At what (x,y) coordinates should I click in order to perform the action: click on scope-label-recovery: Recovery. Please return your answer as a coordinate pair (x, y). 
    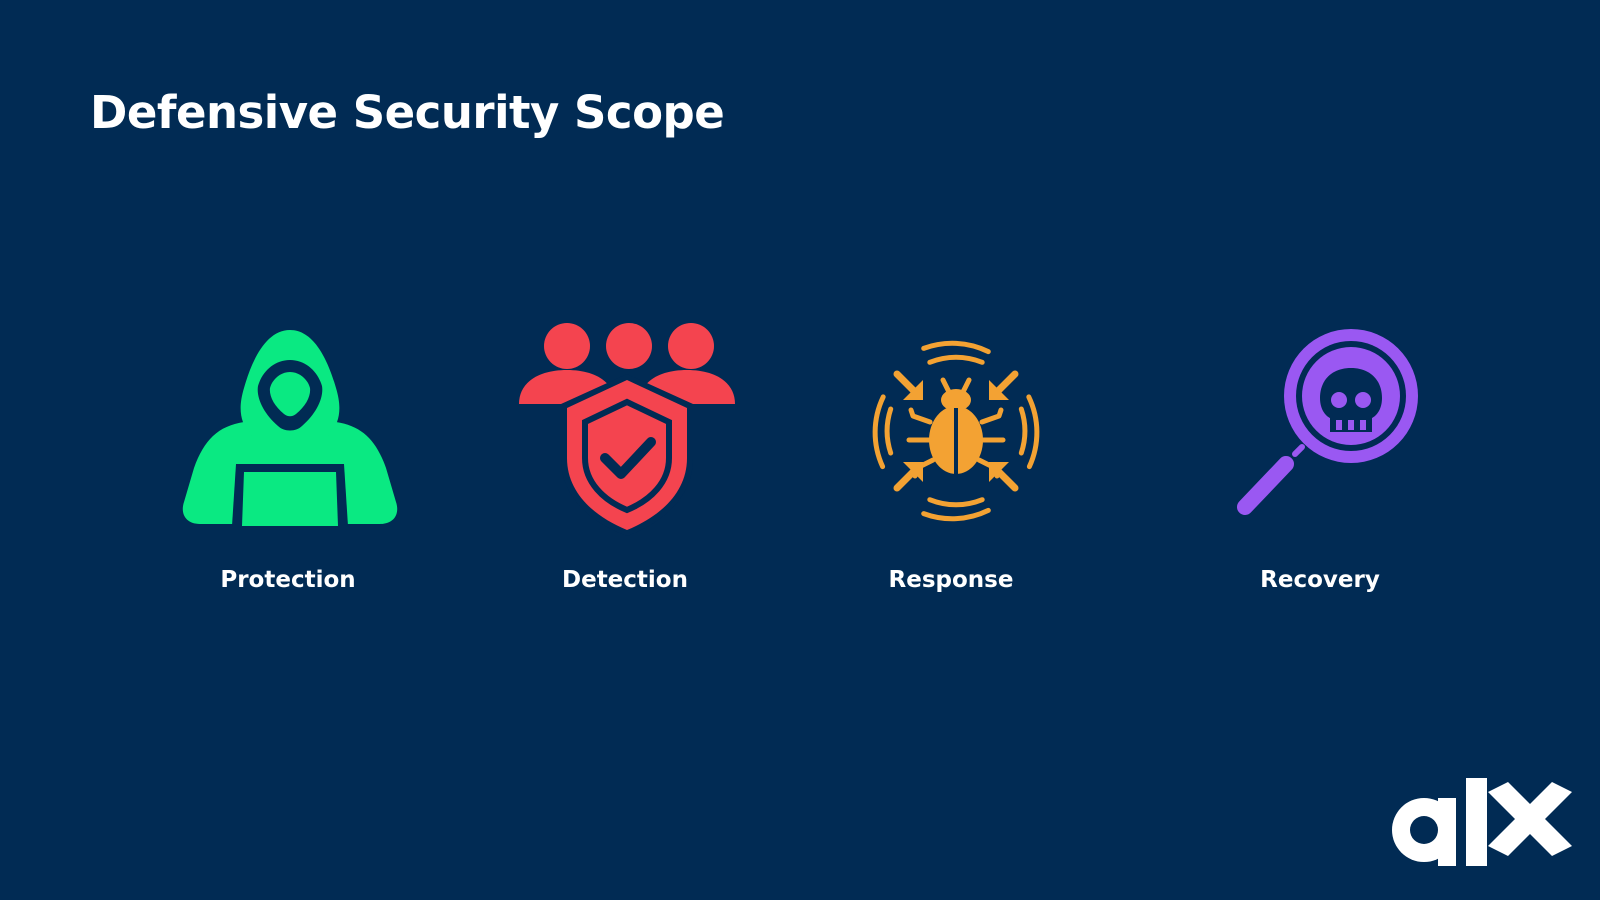
    Looking at the image, I should click on (1320, 580).